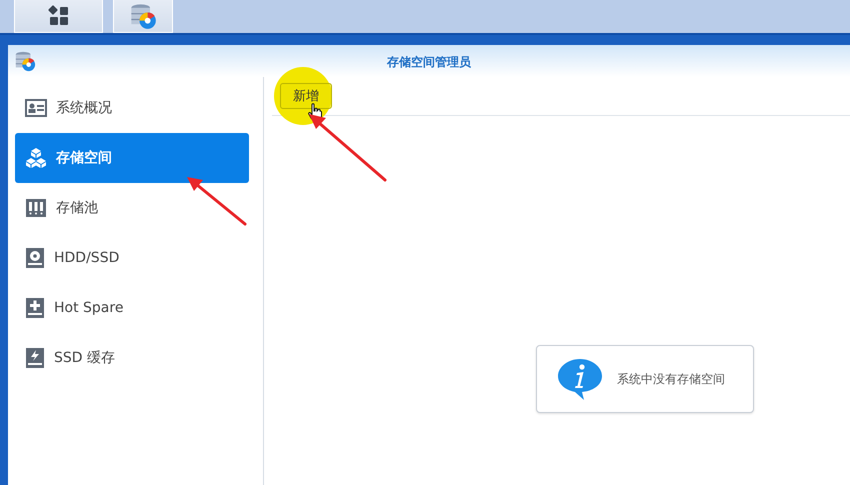 The width and height of the screenshot is (850, 485). I want to click on sidebar-item: 存储池, so click(132, 208).